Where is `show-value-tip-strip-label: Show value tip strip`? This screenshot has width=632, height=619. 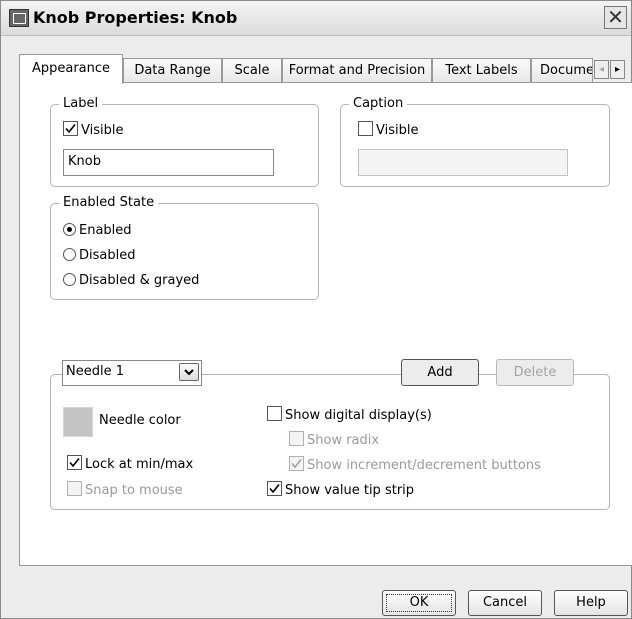
show-value-tip-strip-label: Show value tip strip is located at coordinates (350, 490).